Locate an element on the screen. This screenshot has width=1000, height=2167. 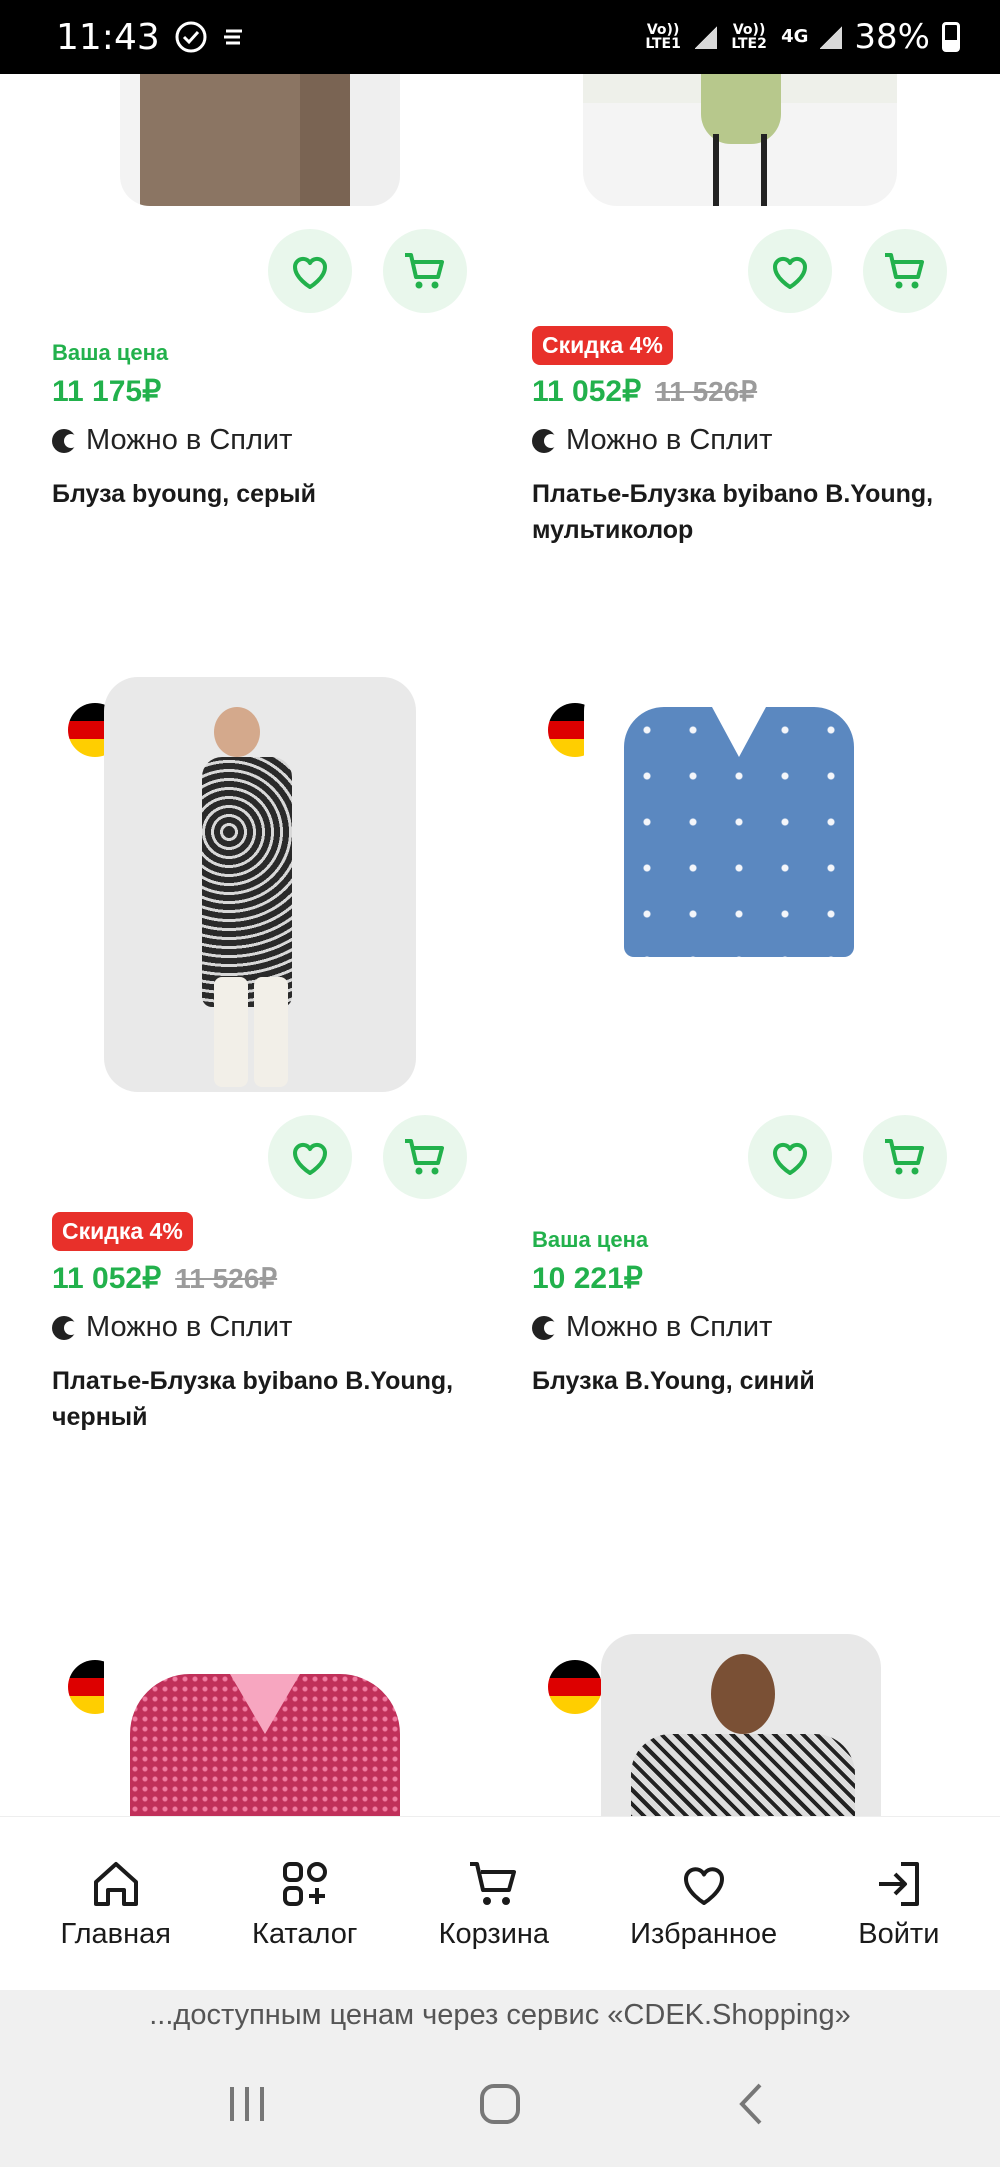
nav-cart: Корзина is located at coordinates (494, 1903).